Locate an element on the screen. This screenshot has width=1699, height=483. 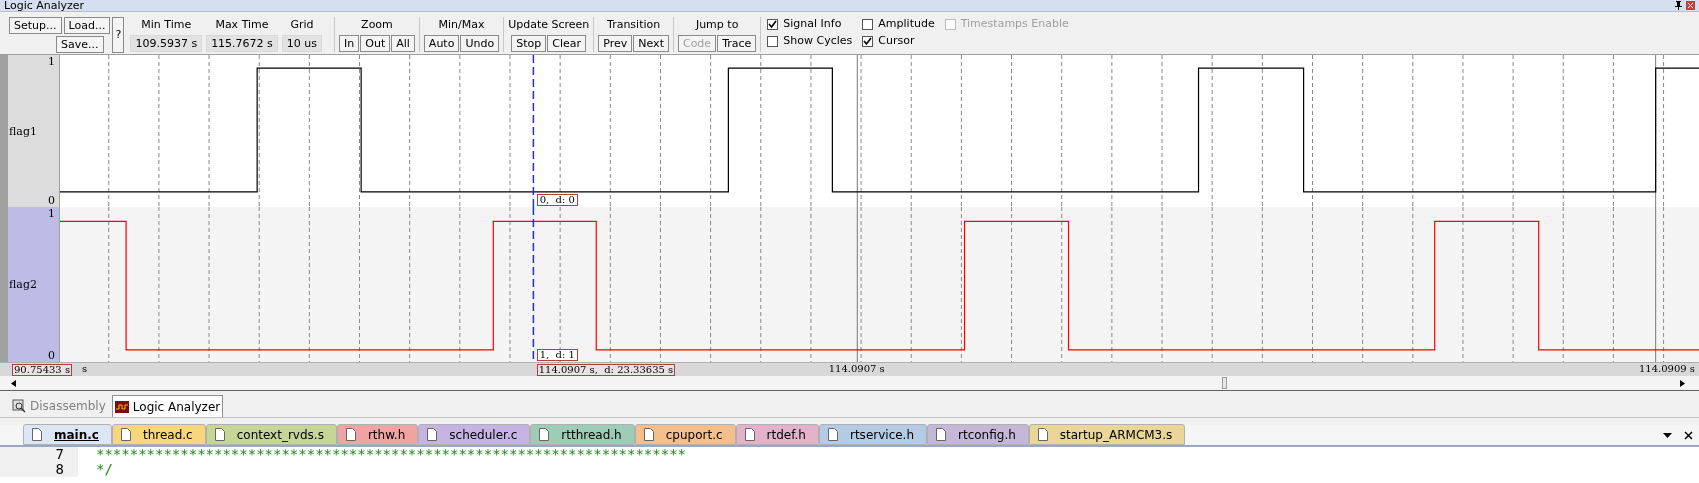
scrollbar-thumb is located at coordinates (1224, 383).